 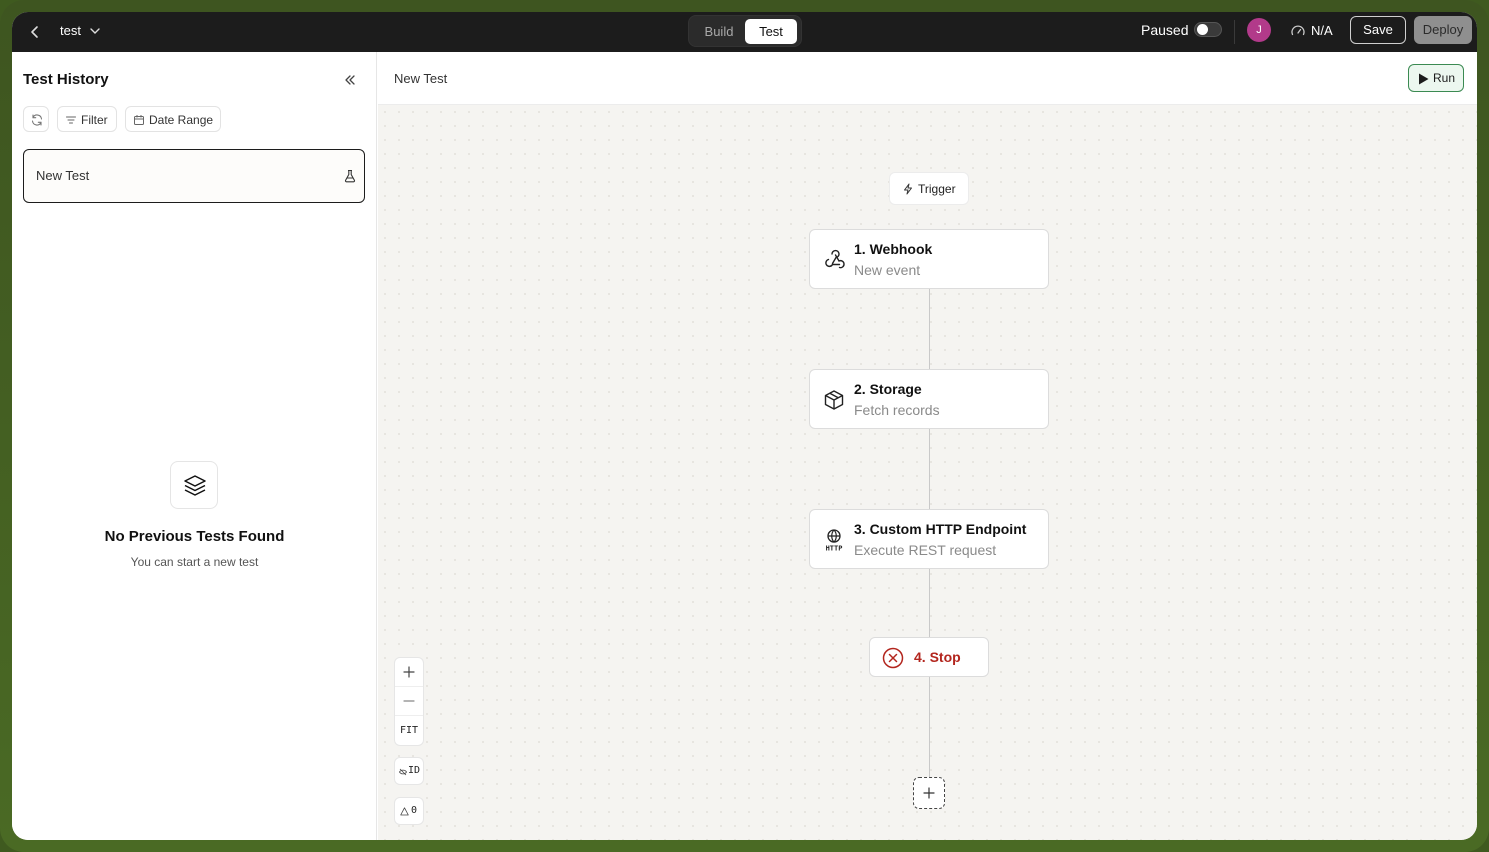 I want to click on trigger-label-pill: Trigger, so click(x=929, y=188).